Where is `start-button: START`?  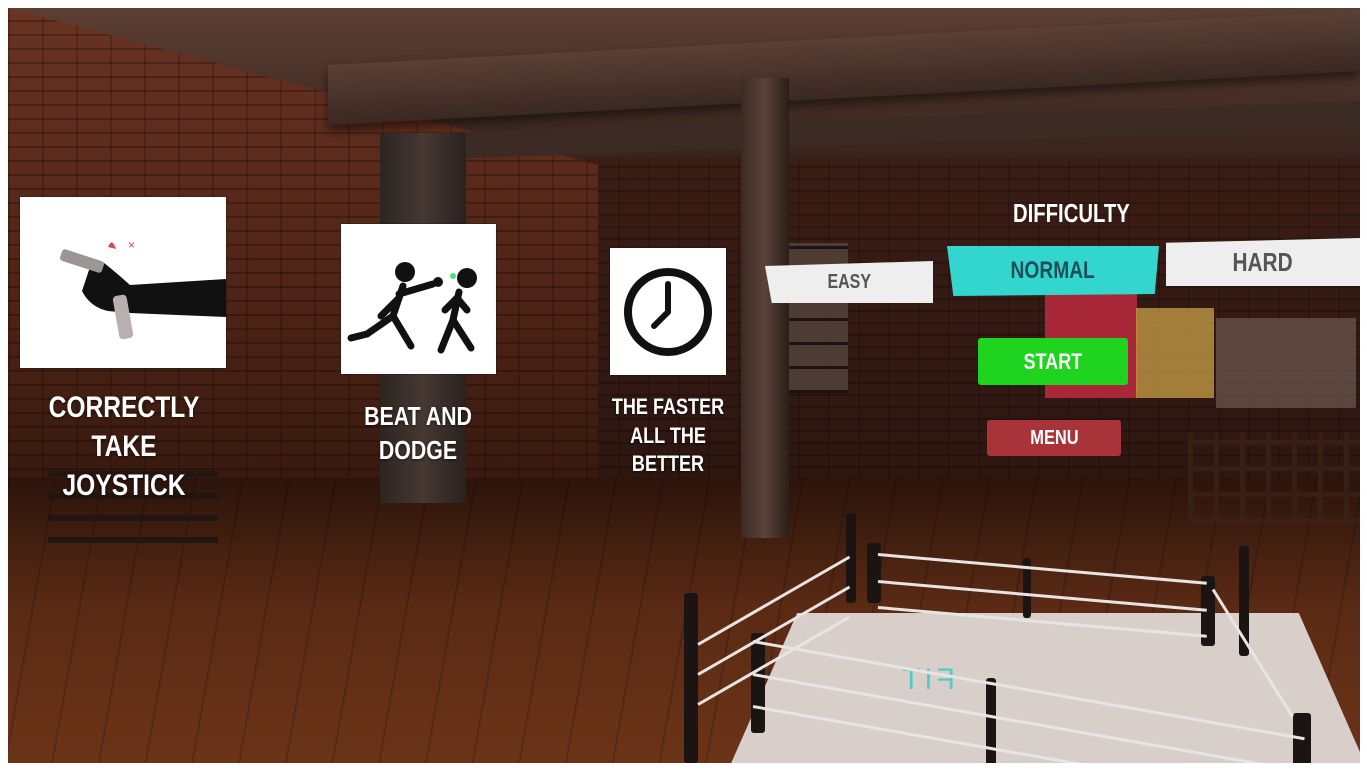
start-button: START is located at coordinates (1053, 361).